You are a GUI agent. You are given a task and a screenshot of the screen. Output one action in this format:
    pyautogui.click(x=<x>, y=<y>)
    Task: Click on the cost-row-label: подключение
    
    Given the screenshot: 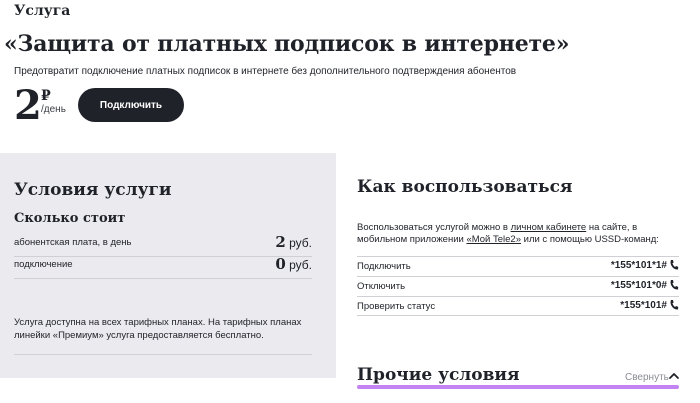 What is the action you would take?
    pyautogui.click(x=43, y=264)
    